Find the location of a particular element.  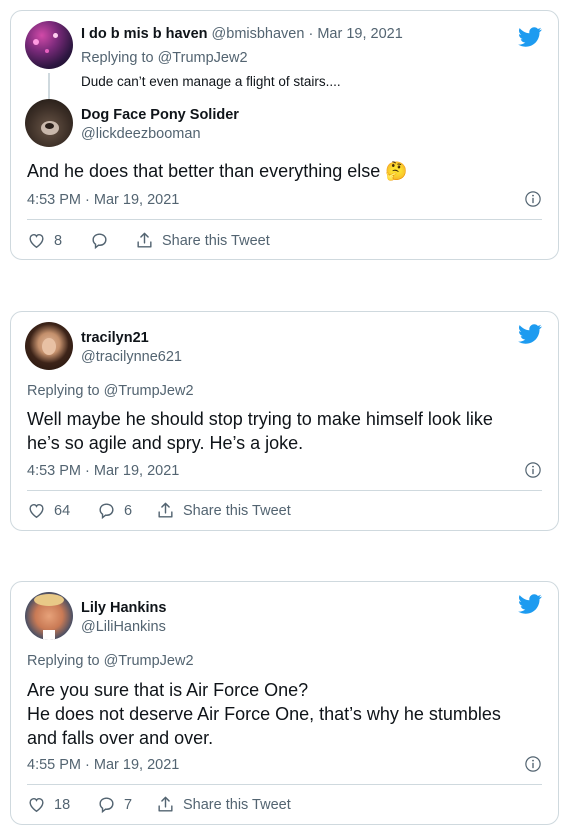

avatar-dog-face-pony-solider is located at coordinates (49, 123).